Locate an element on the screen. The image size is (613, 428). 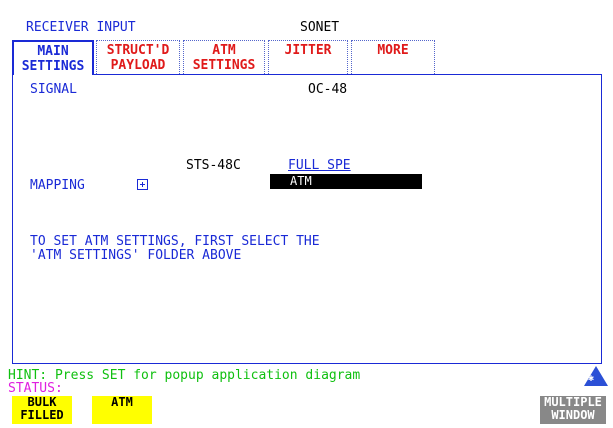
page-title: RECEIVER INPUT is located at coordinates (81, 27).